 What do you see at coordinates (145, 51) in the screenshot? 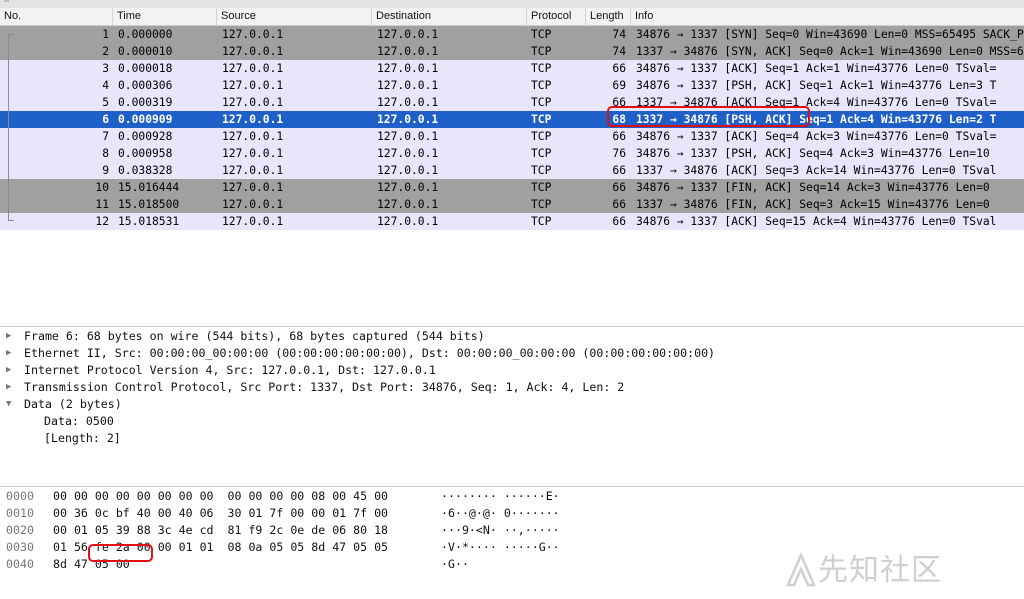
I see `packet-time-cell: 0.000010` at bounding box center [145, 51].